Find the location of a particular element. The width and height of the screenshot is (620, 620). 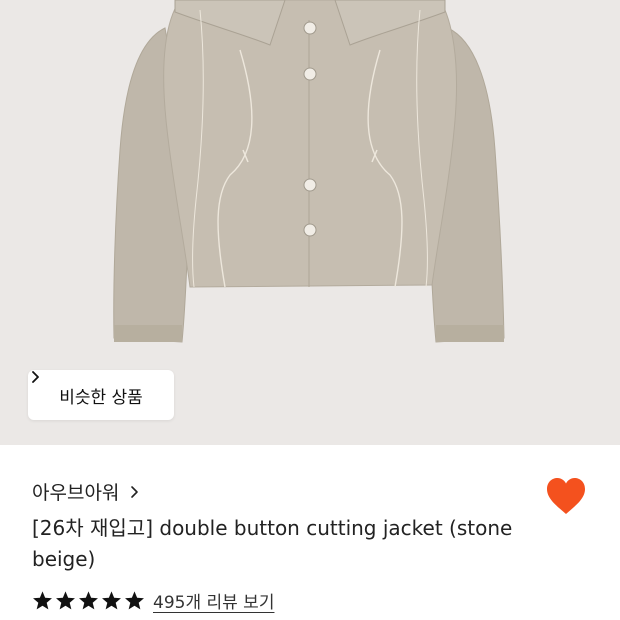

rating-row: 495개 리뷰 보기 is located at coordinates (153, 600).